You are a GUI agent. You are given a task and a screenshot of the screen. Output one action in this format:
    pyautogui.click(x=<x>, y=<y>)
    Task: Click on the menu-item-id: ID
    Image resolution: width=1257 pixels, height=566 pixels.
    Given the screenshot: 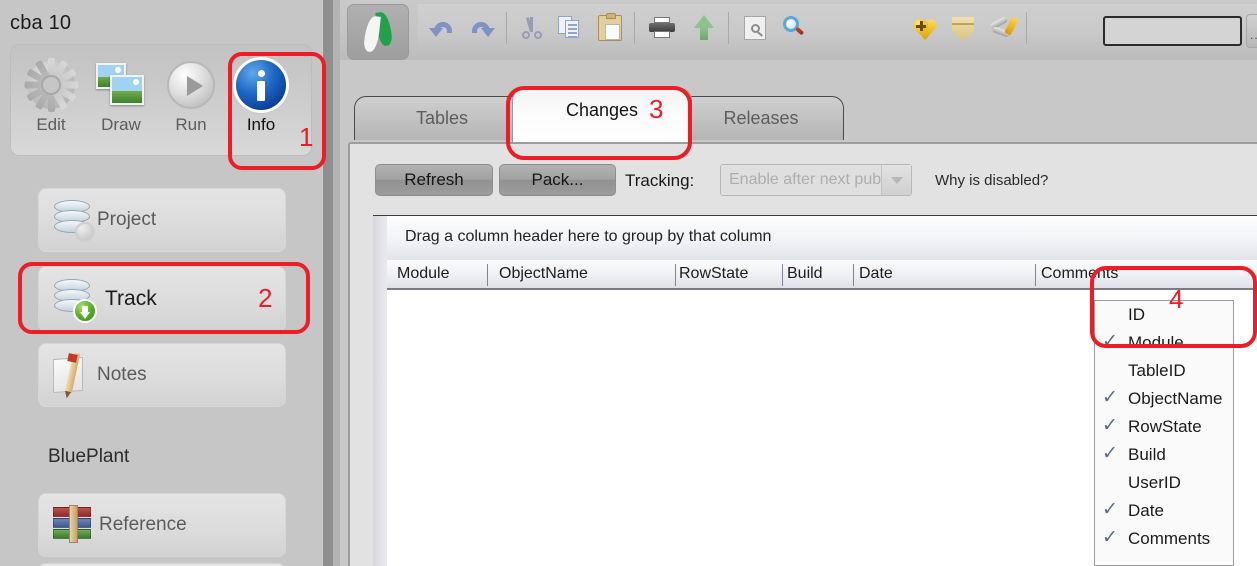 What is the action you would take?
    pyautogui.click(x=1164, y=315)
    